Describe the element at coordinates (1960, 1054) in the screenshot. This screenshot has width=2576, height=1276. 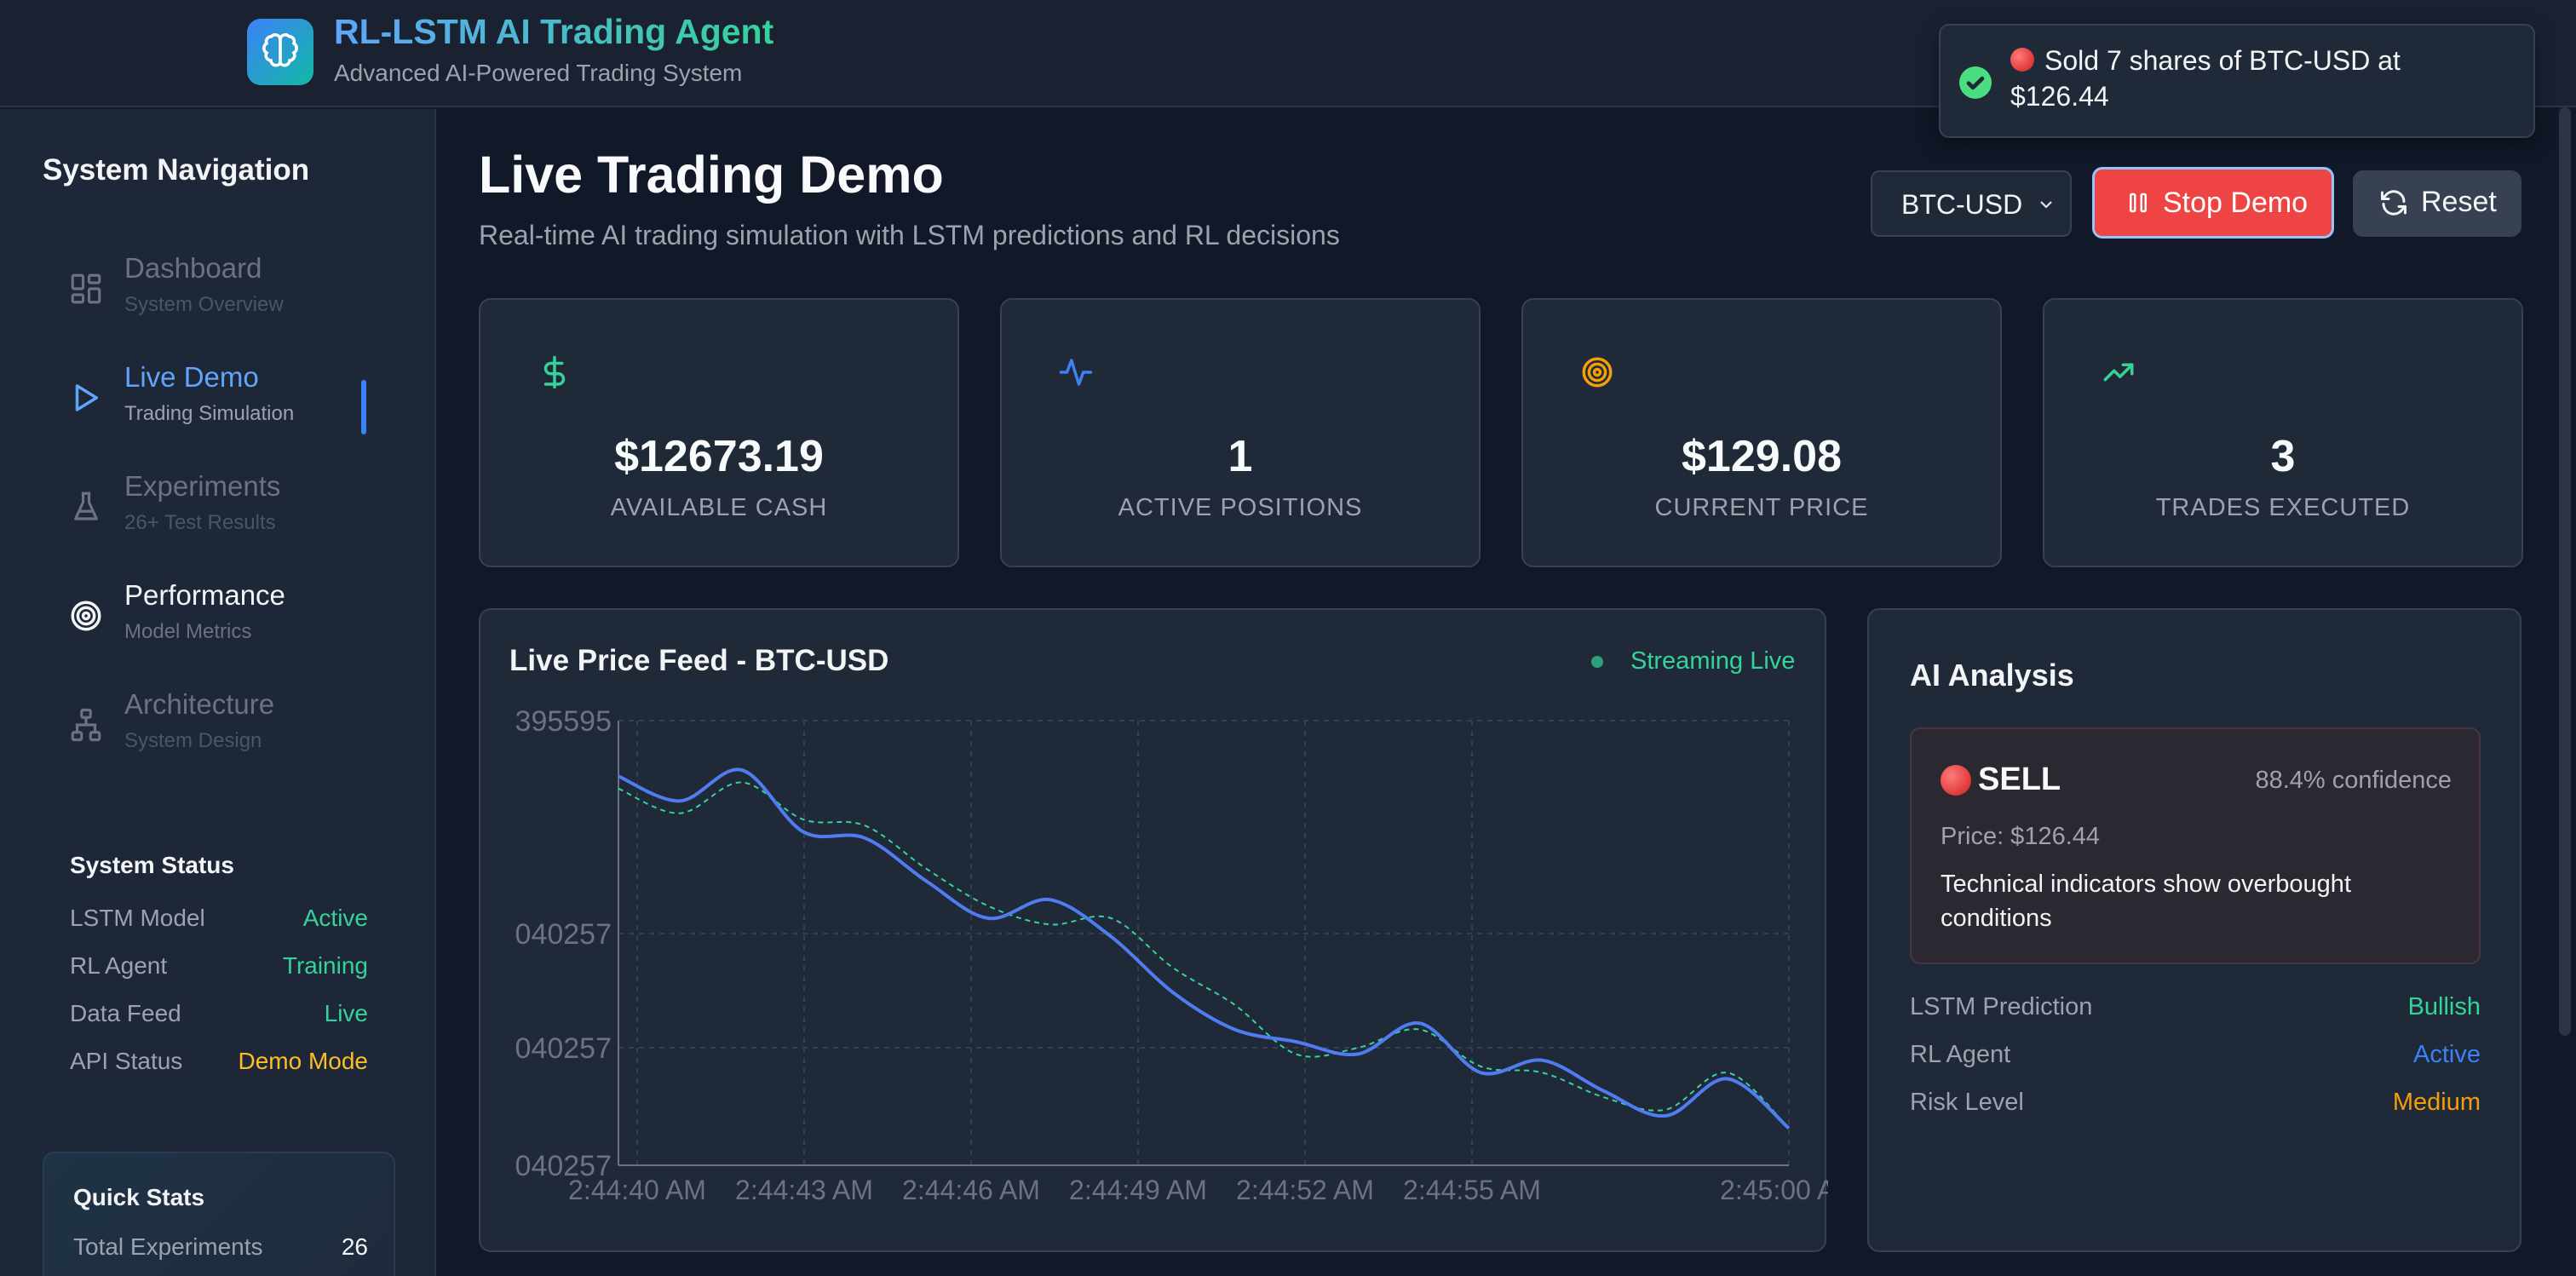
I see `ai-metric-key: RL Agent` at that location.